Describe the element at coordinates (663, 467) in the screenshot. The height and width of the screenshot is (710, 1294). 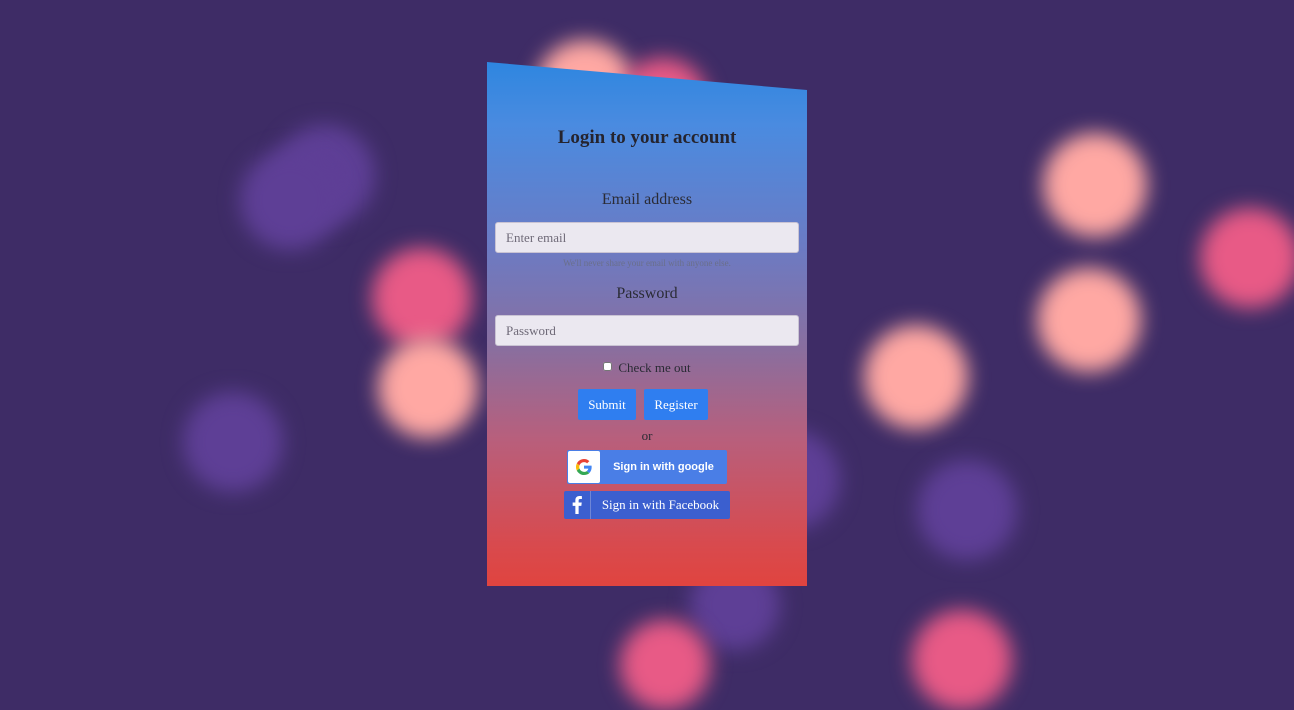
I see `google-signin-label: Sign in with google` at that location.